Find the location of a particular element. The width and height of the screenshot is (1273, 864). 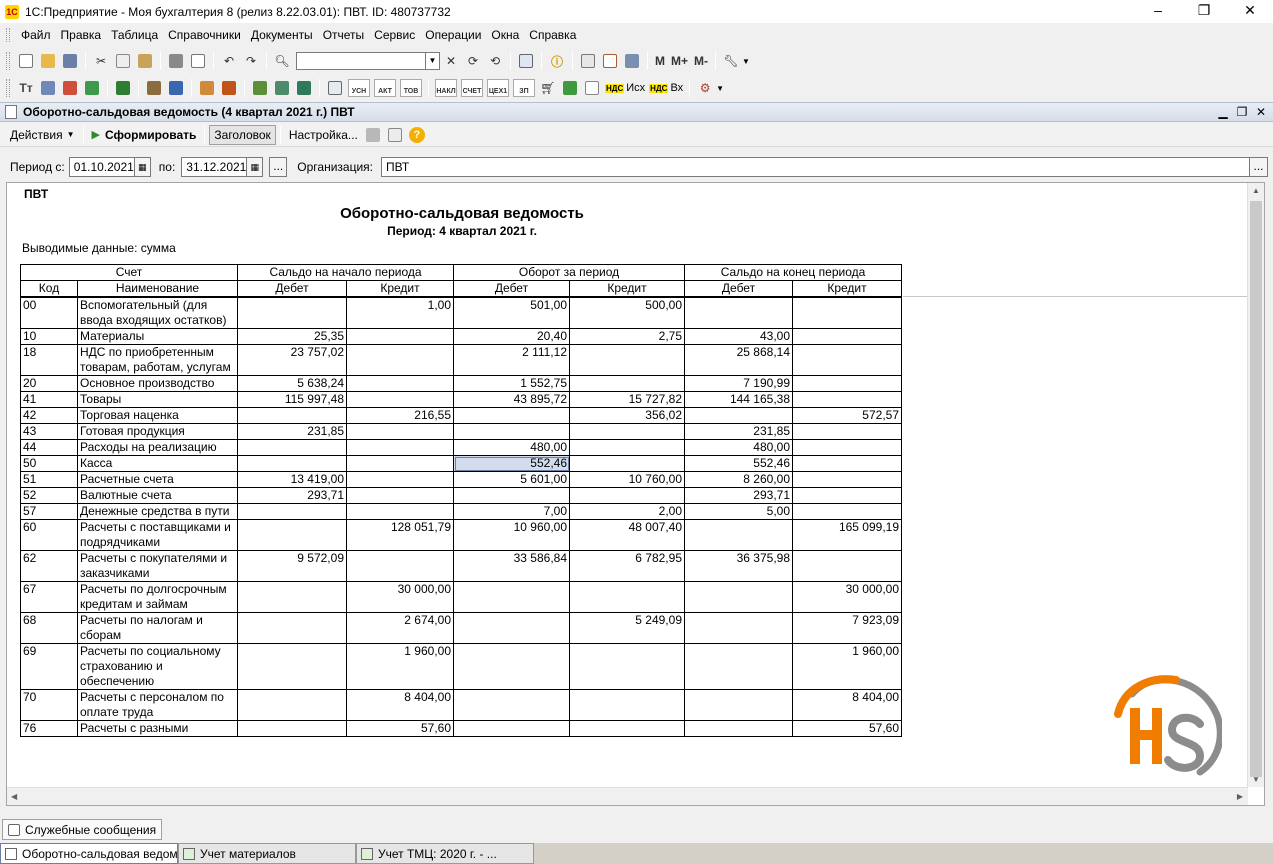

closing-debit-cell: 5,00 is located at coordinates (738, 511).